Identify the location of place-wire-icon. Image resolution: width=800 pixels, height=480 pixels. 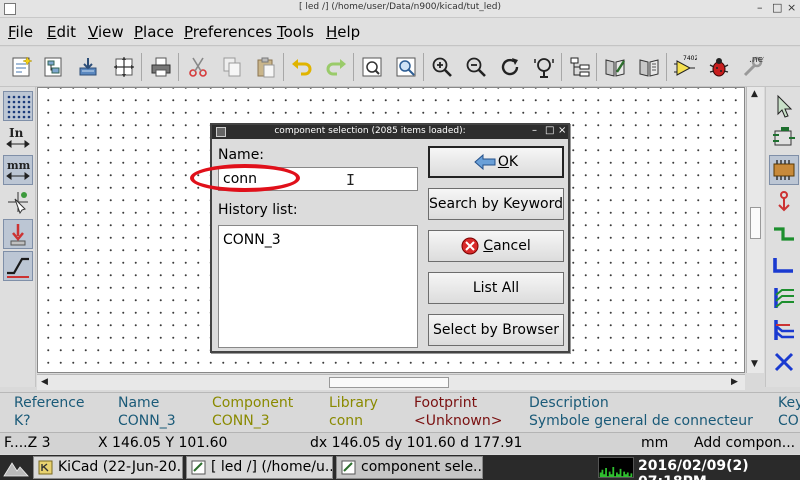
(784, 234).